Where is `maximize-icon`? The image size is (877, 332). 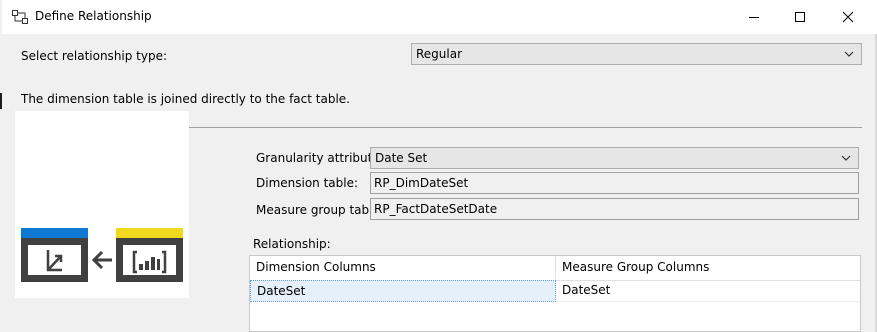
maximize-icon is located at coordinates (800, 17).